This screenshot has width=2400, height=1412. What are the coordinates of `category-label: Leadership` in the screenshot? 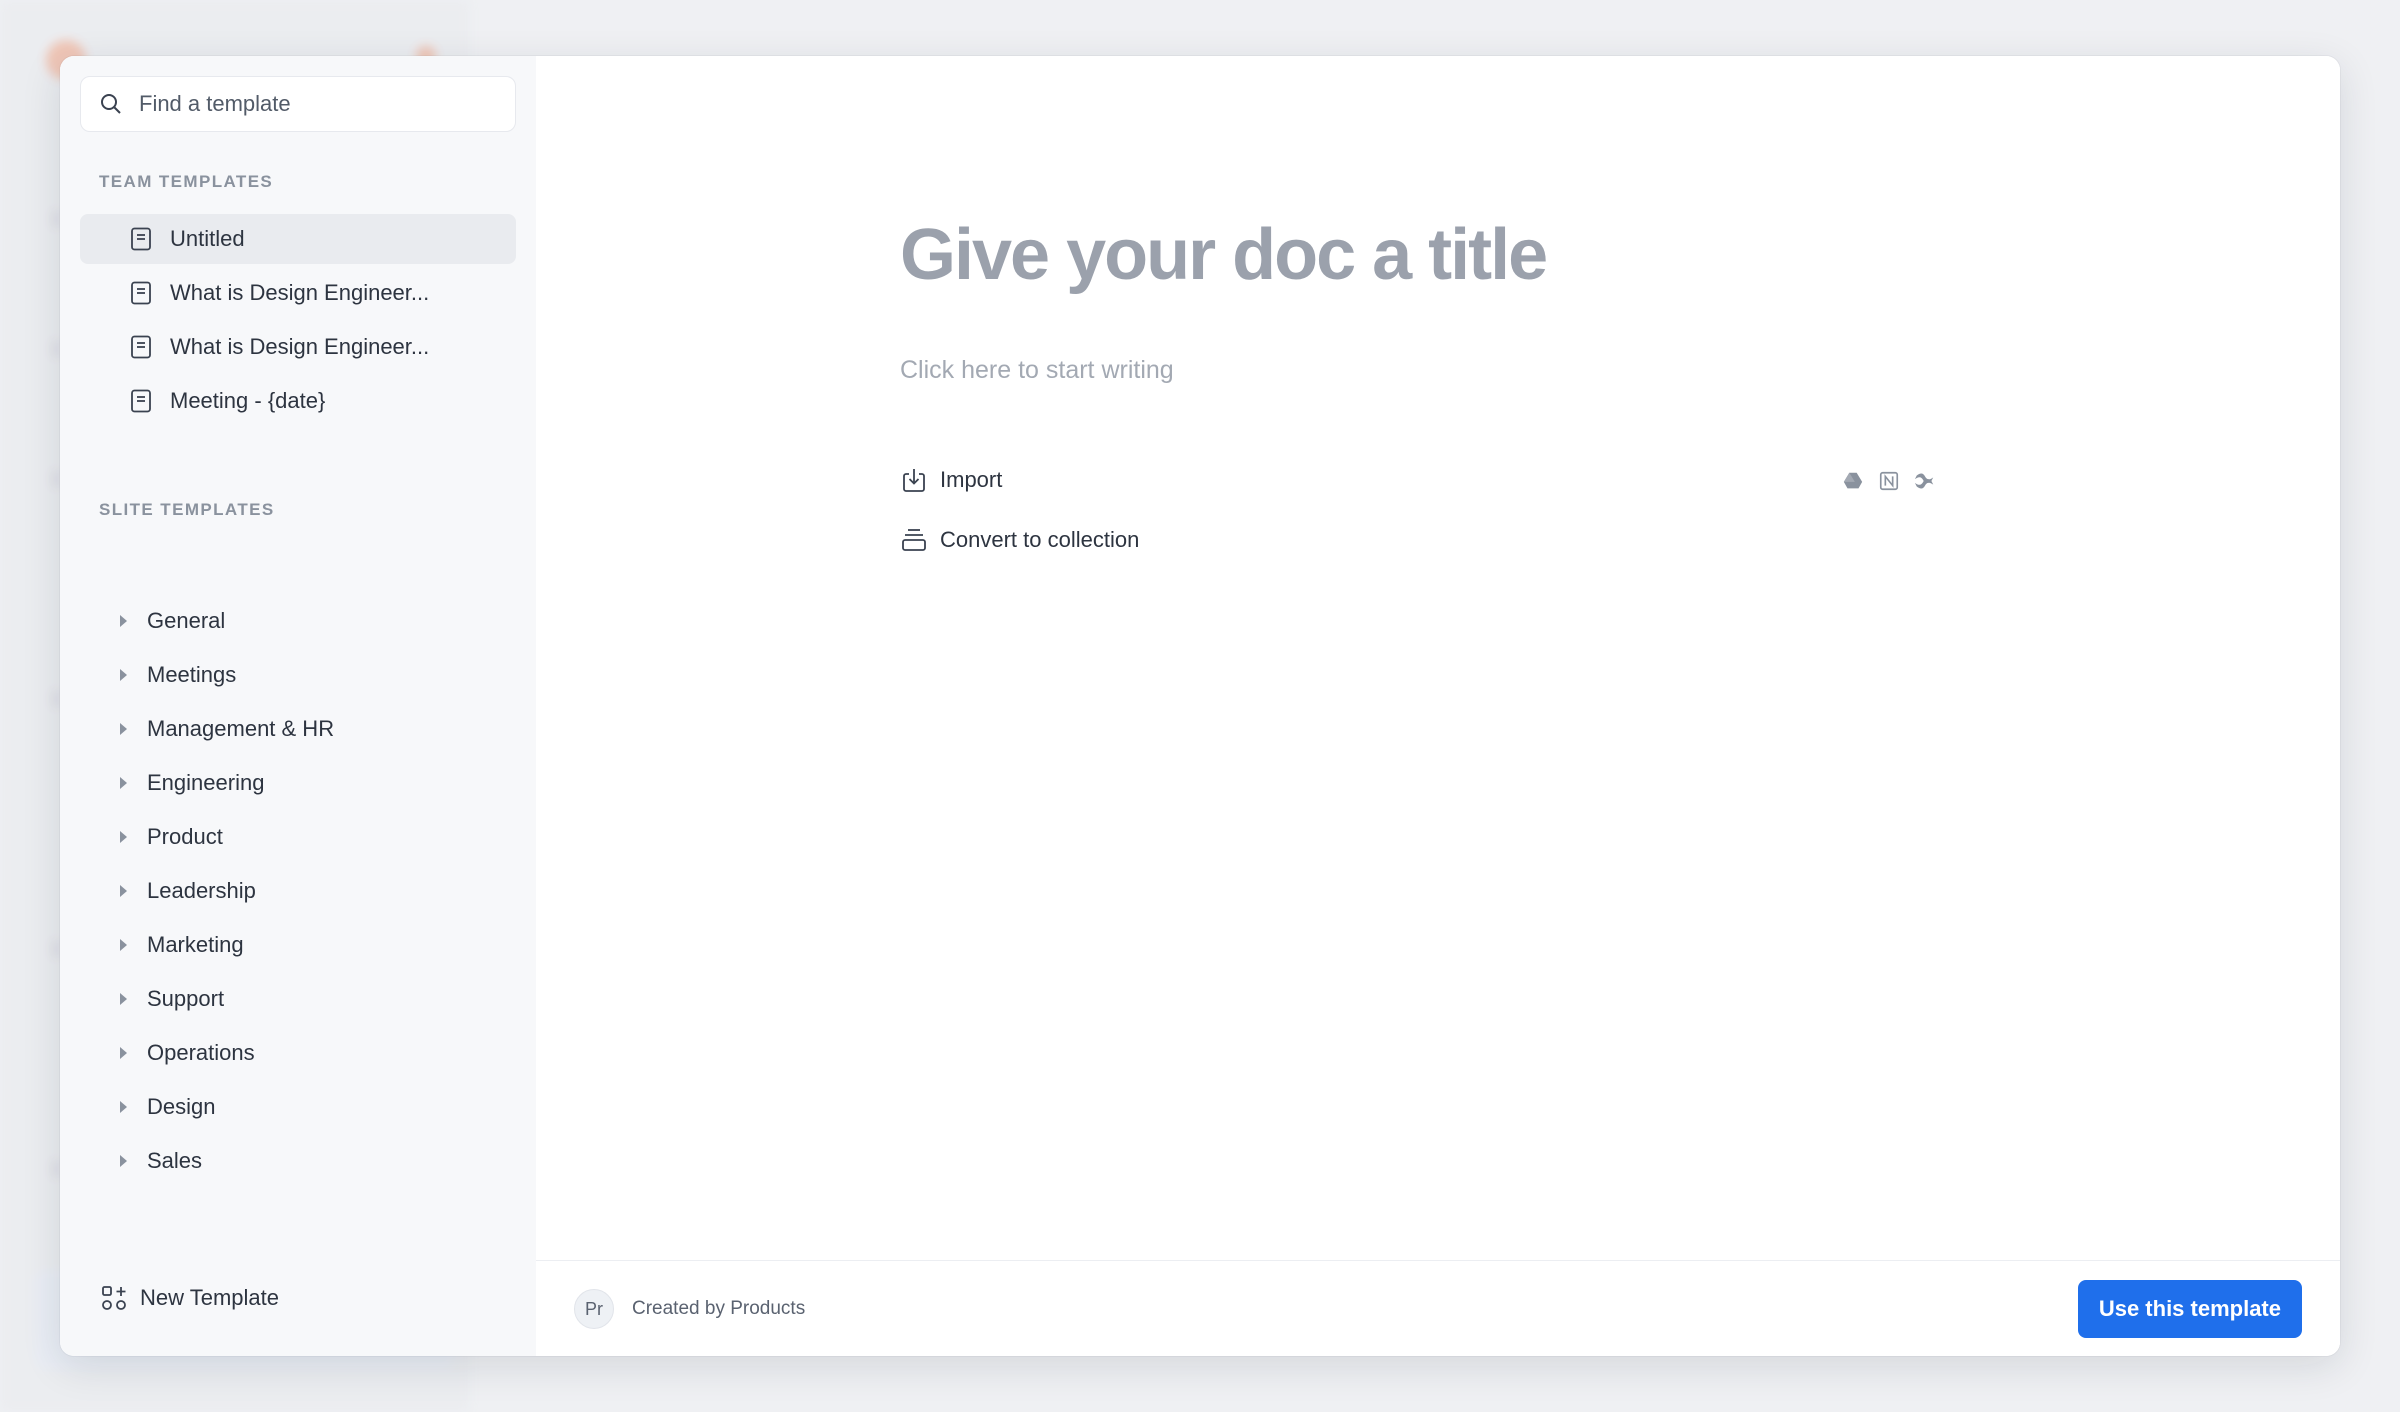 It's located at (201, 890).